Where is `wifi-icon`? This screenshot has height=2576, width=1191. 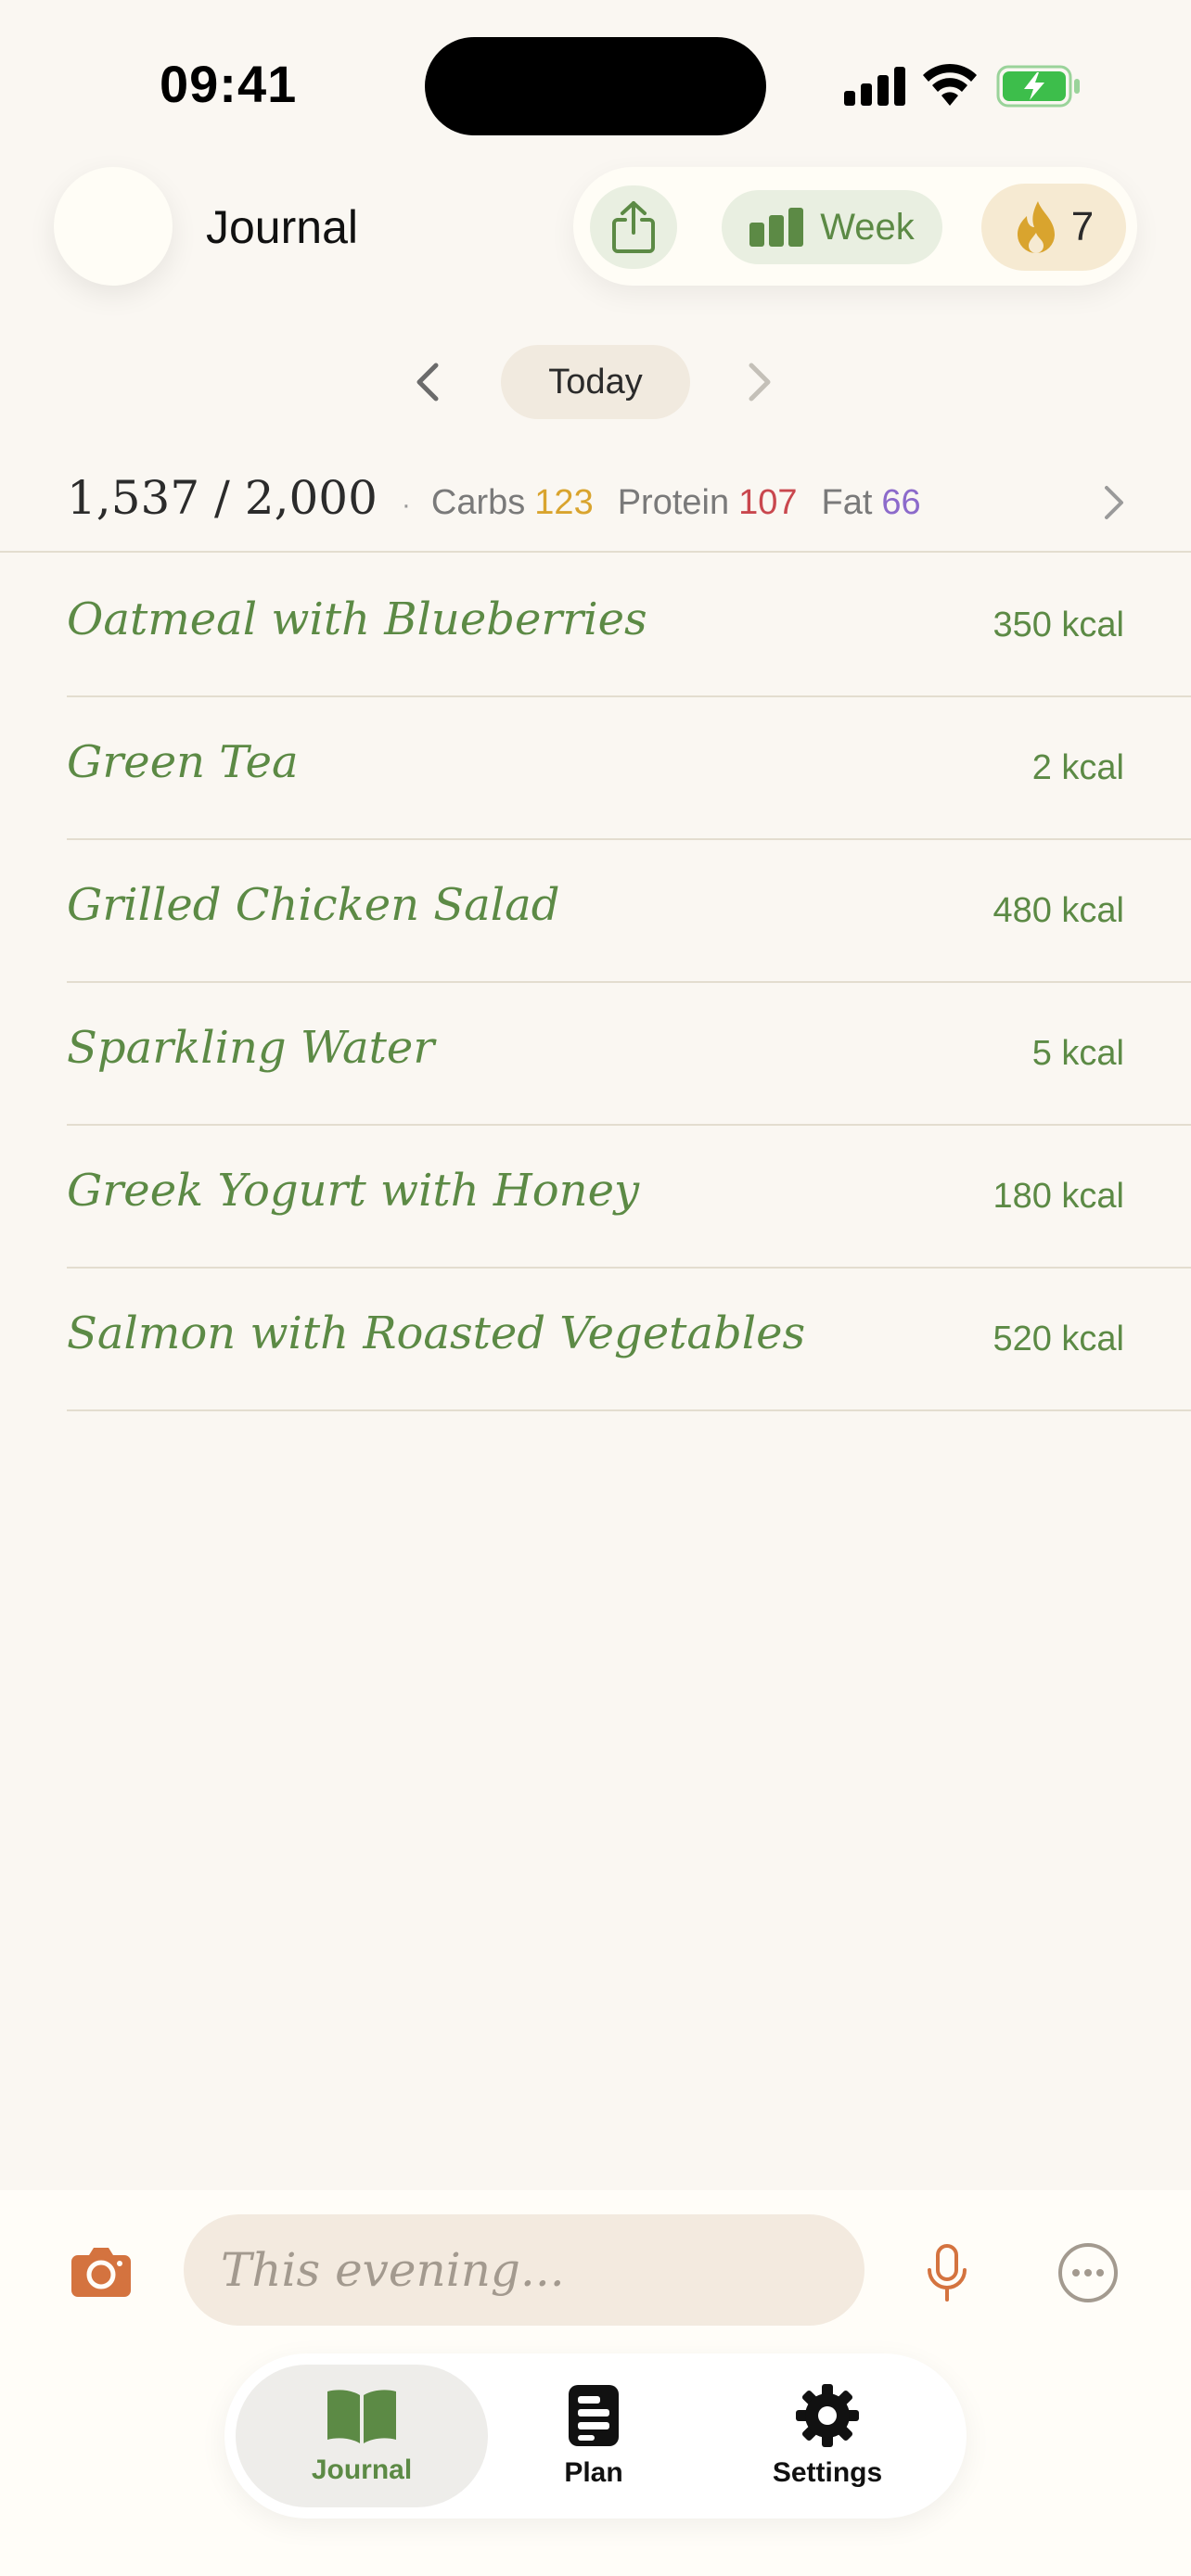 wifi-icon is located at coordinates (950, 84).